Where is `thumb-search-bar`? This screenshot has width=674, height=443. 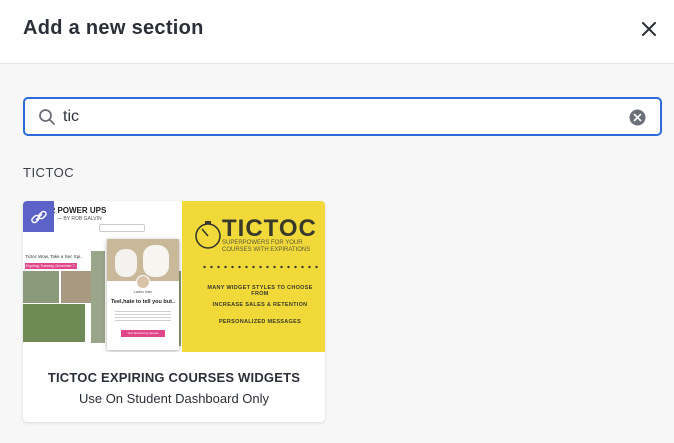
thumb-search-bar is located at coordinates (122, 228).